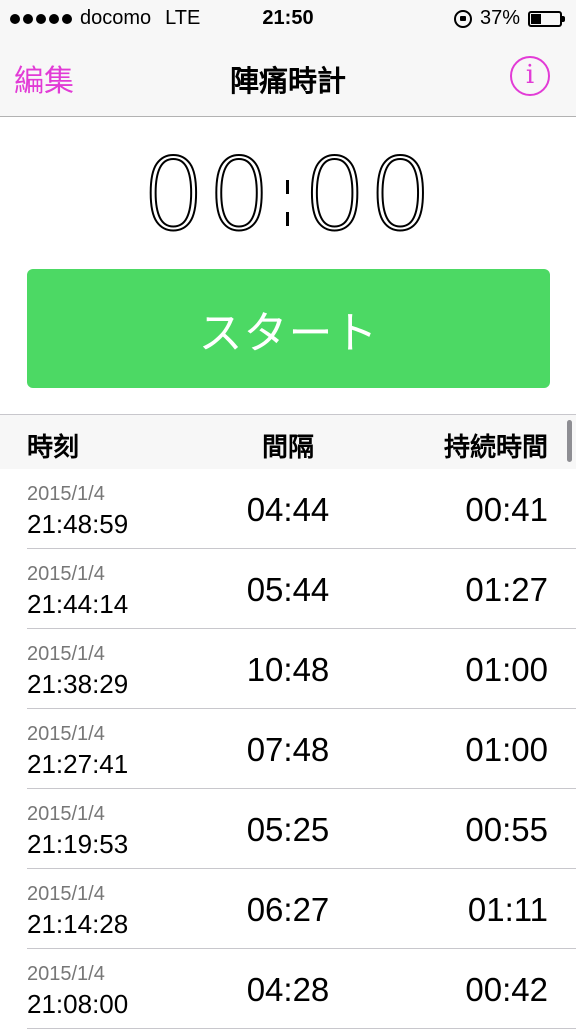 This screenshot has height=1029, width=576. Describe the element at coordinates (368, 194) in the screenshot. I see `timer-seconds: 00` at that location.